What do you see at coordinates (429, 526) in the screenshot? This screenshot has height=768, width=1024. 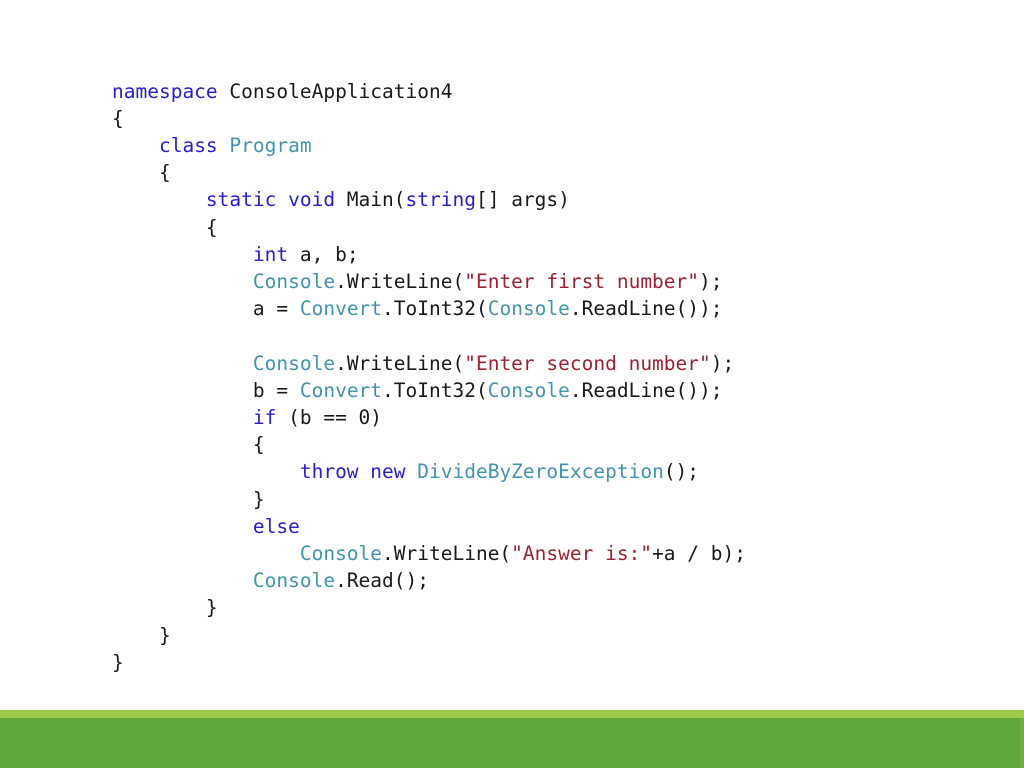 I see `code-line: else` at bounding box center [429, 526].